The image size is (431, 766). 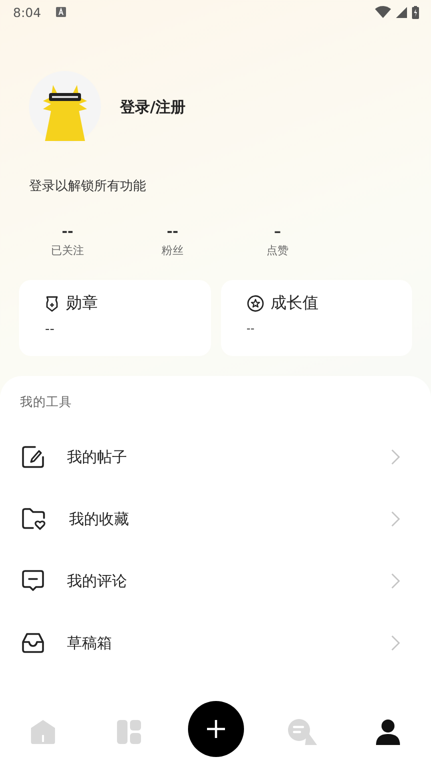 What do you see at coordinates (34, 519) in the screenshot?
I see `folder-heart-icon` at bounding box center [34, 519].